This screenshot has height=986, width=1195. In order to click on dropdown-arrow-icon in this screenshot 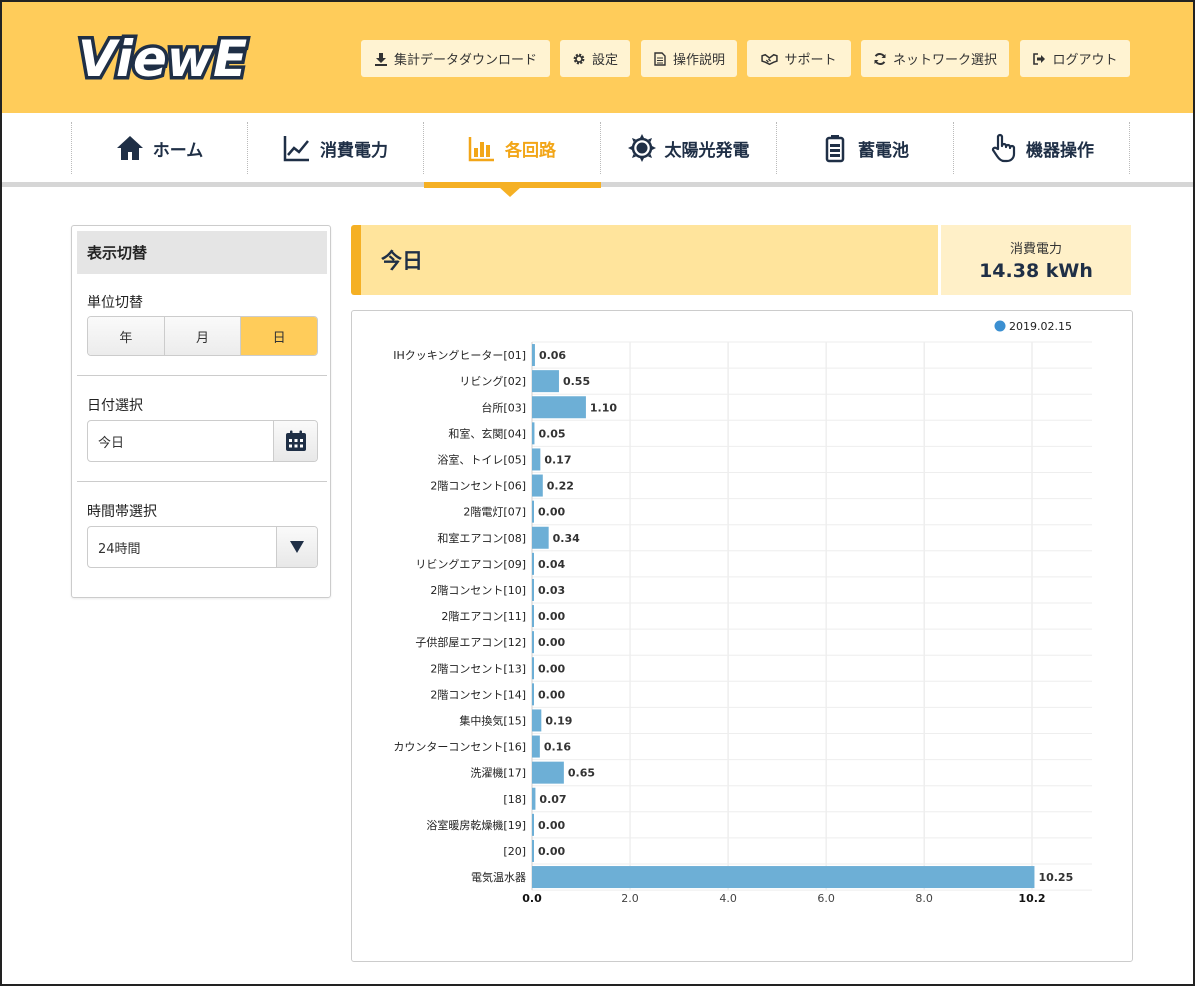, I will do `click(296, 547)`.